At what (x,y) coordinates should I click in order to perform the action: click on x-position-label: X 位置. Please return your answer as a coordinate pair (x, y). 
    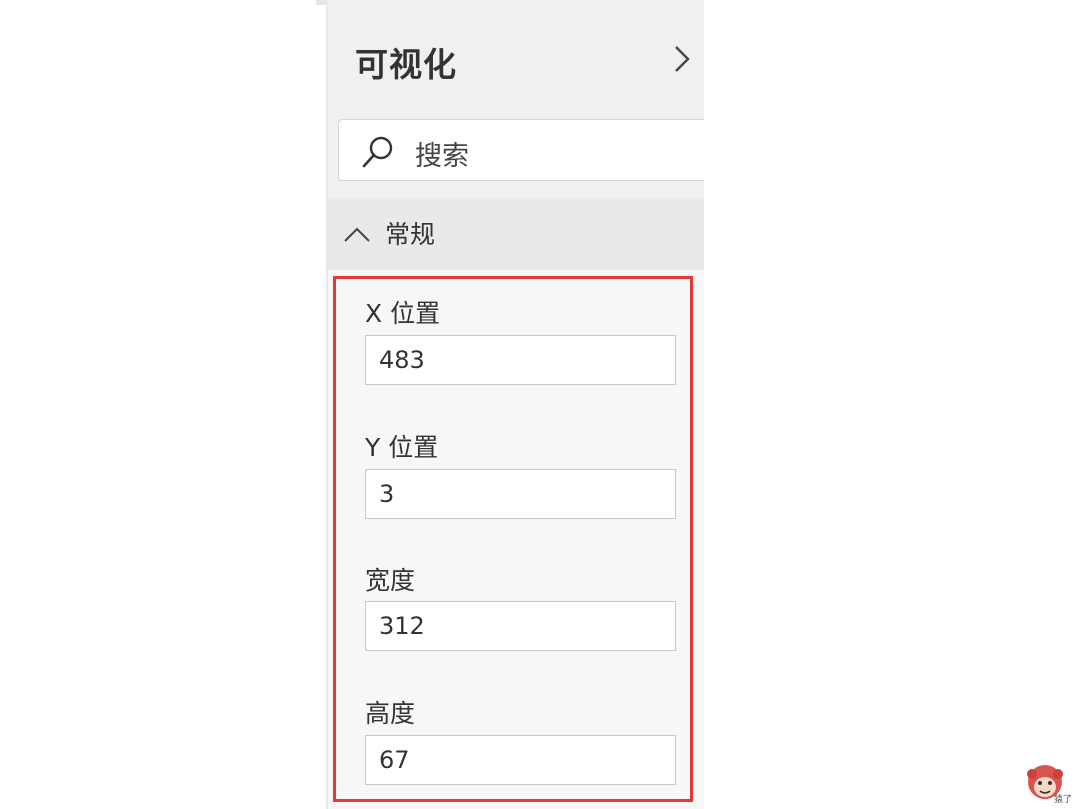
    Looking at the image, I should click on (403, 313).